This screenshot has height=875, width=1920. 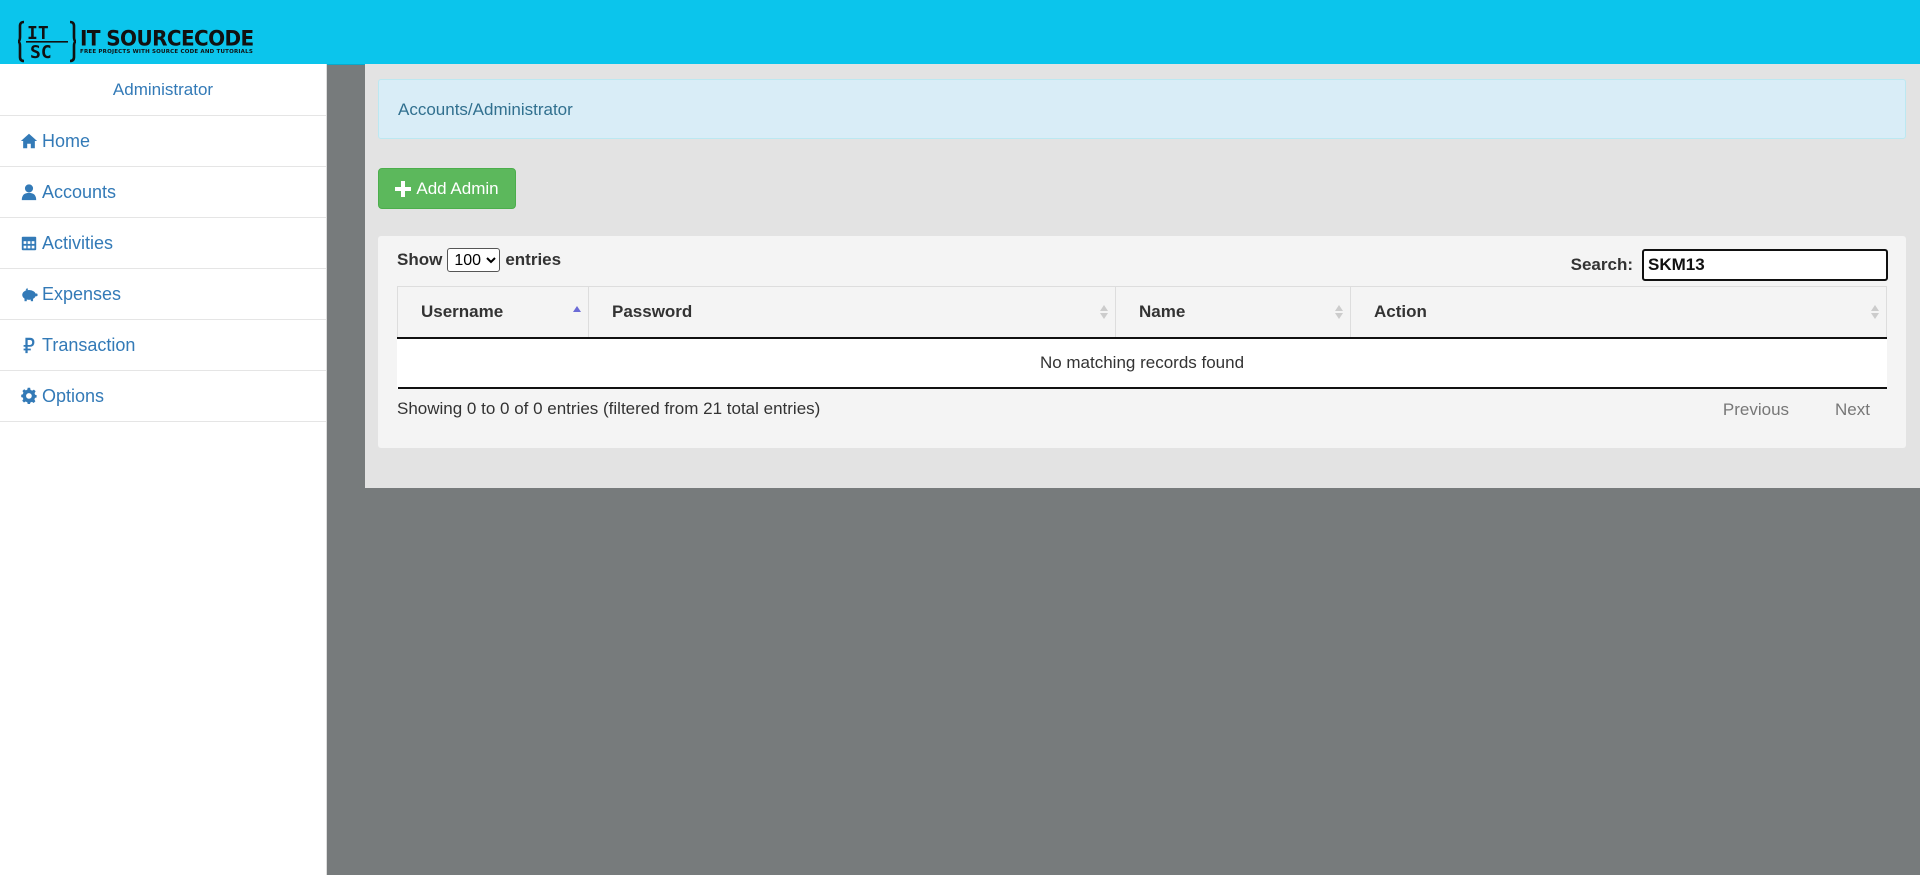 I want to click on sidebar-item-activities: Activities, so click(x=163, y=243).